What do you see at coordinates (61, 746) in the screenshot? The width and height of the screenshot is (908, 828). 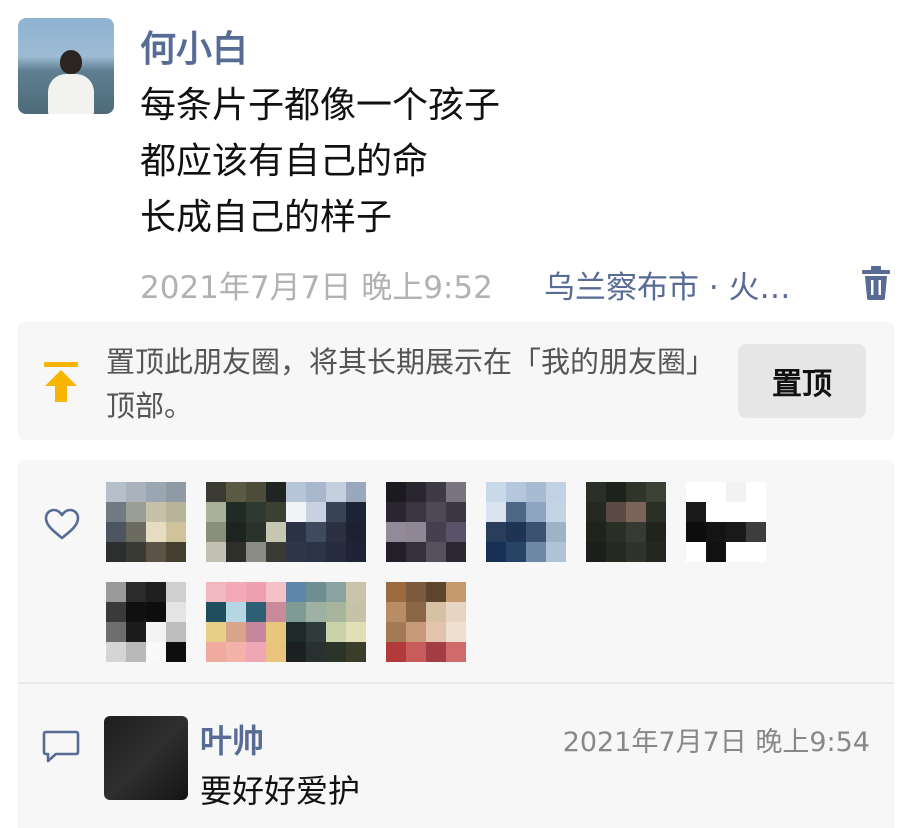 I see `comment-icon` at bounding box center [61, 746].